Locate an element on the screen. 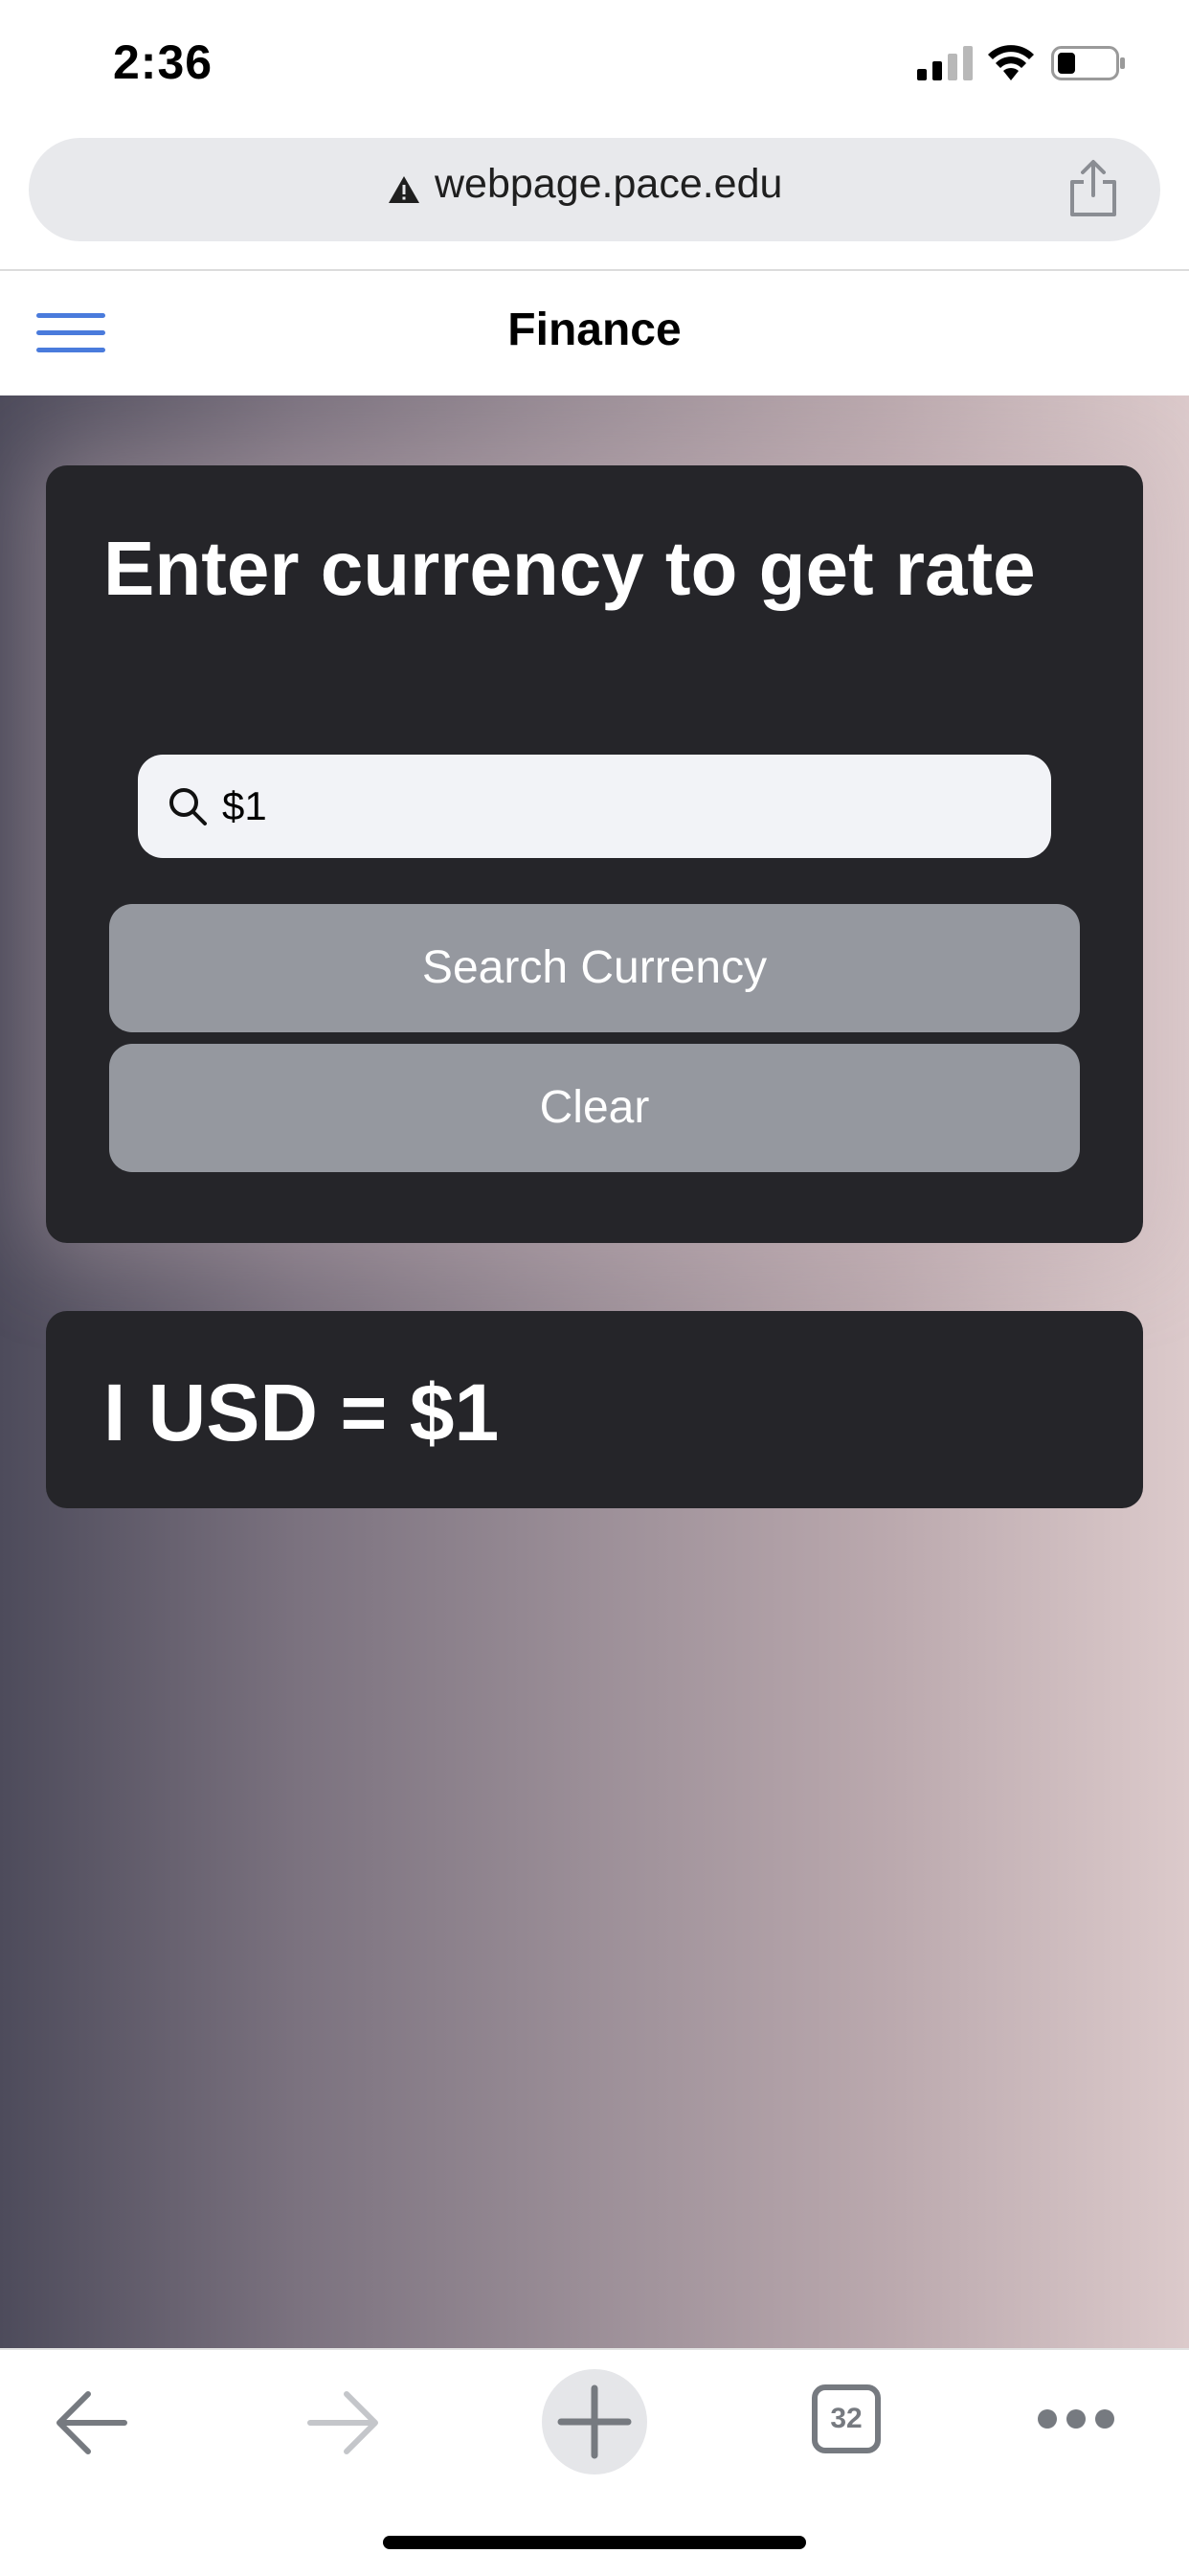 Image resolution: width=1189 pixels, height=2576 pixels. currency-search-input is located at coordinates (624, 806).